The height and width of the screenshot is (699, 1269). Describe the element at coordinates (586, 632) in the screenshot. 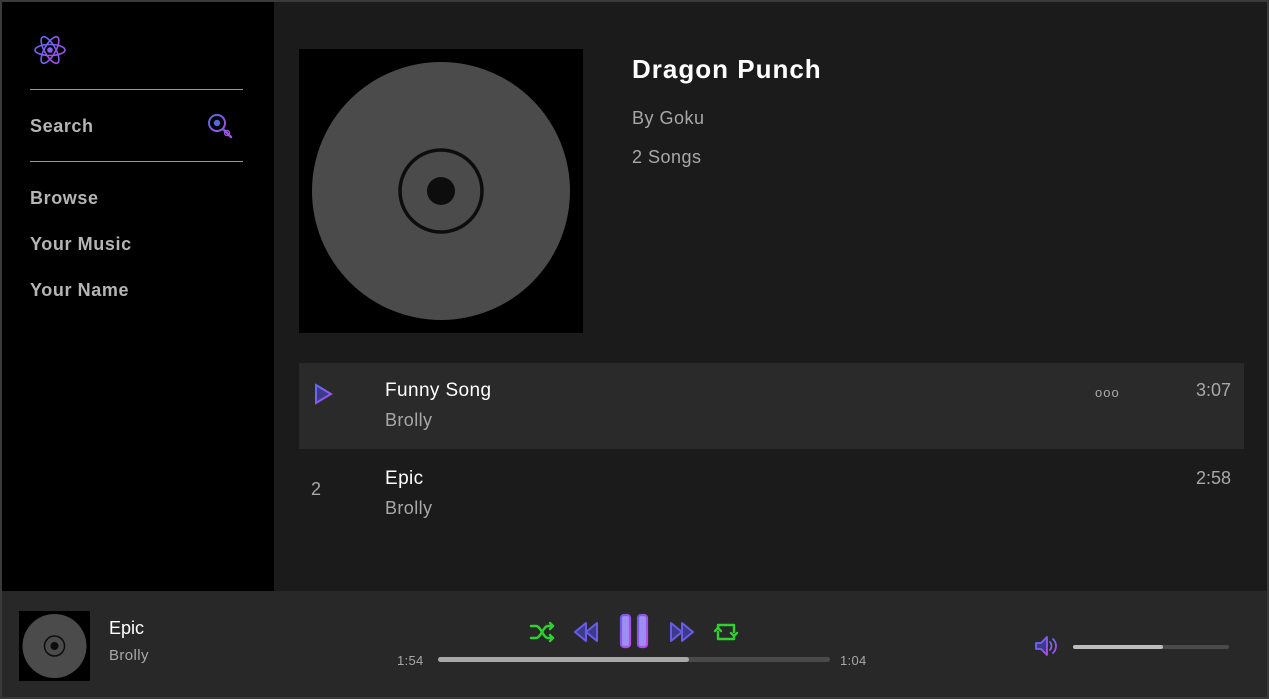

I see `previous-icon` at that location.